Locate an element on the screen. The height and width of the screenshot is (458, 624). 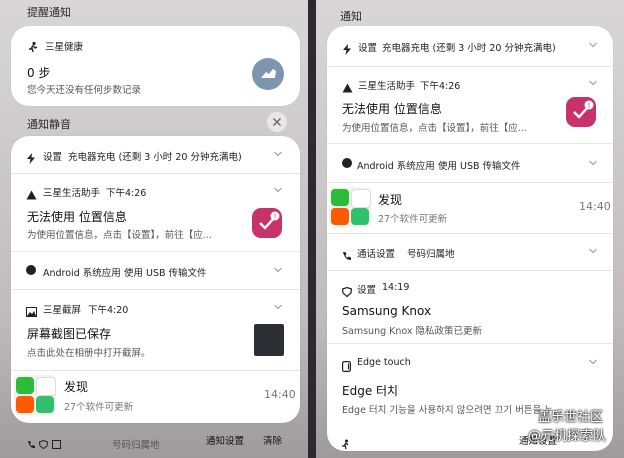
edge-app-name: Edge touch is located at coordinates (384, 362).